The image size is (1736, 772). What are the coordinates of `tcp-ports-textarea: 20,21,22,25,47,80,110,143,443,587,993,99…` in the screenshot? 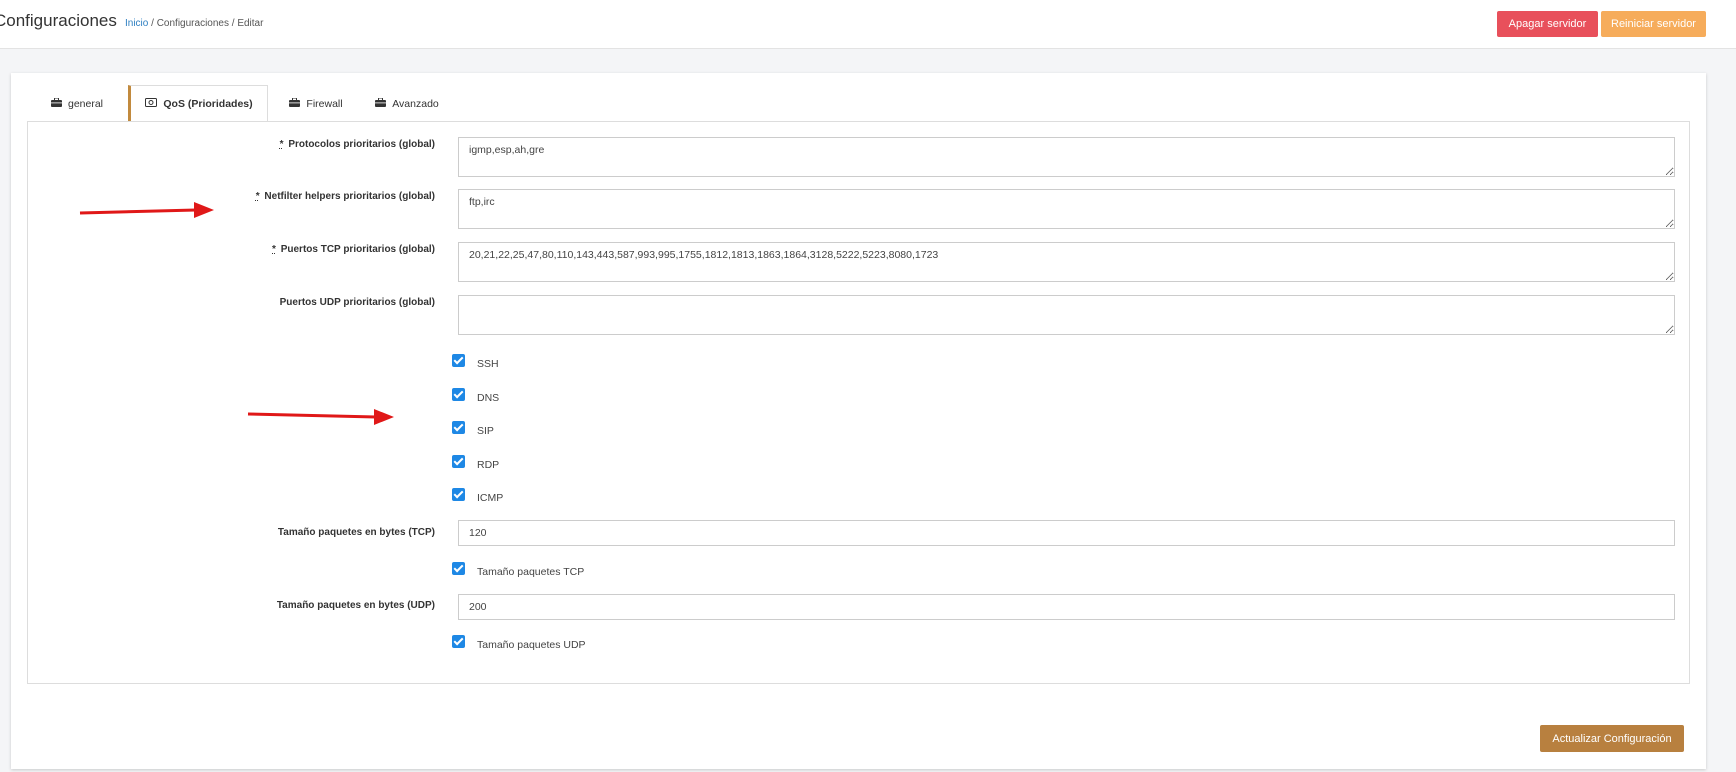 It's located at (1066, 262).